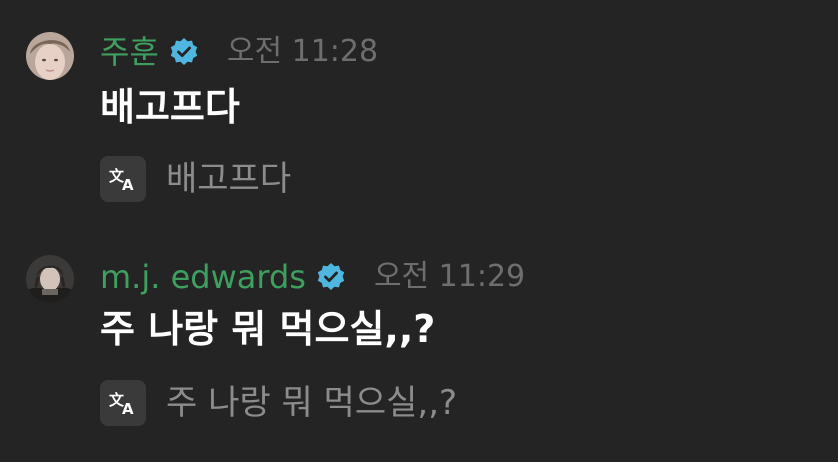 This screenshot has width=838, height=462. Describe the element at coordinates (229, 179) in the screenshot. I see `translated-text: 배고프다` at that location.